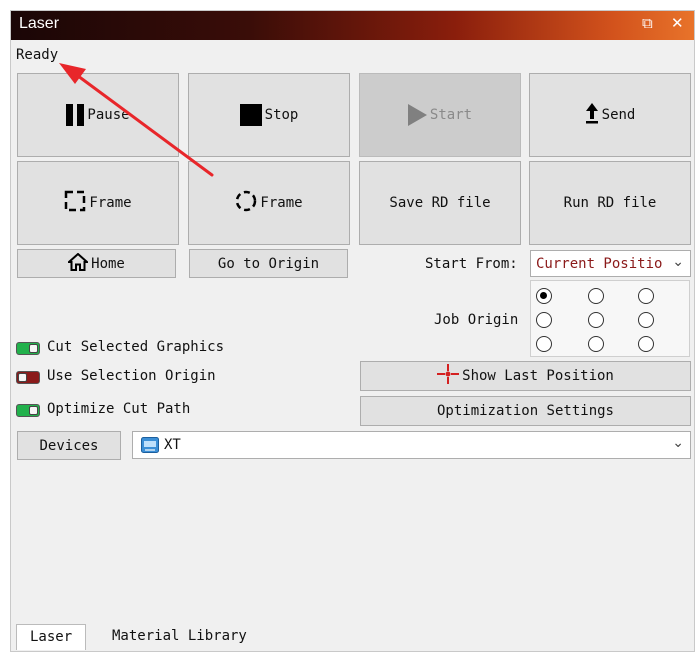 This screenshot has width=700, height=659. I want to click on run-rd-button: Run RD file, so click(610, 203).